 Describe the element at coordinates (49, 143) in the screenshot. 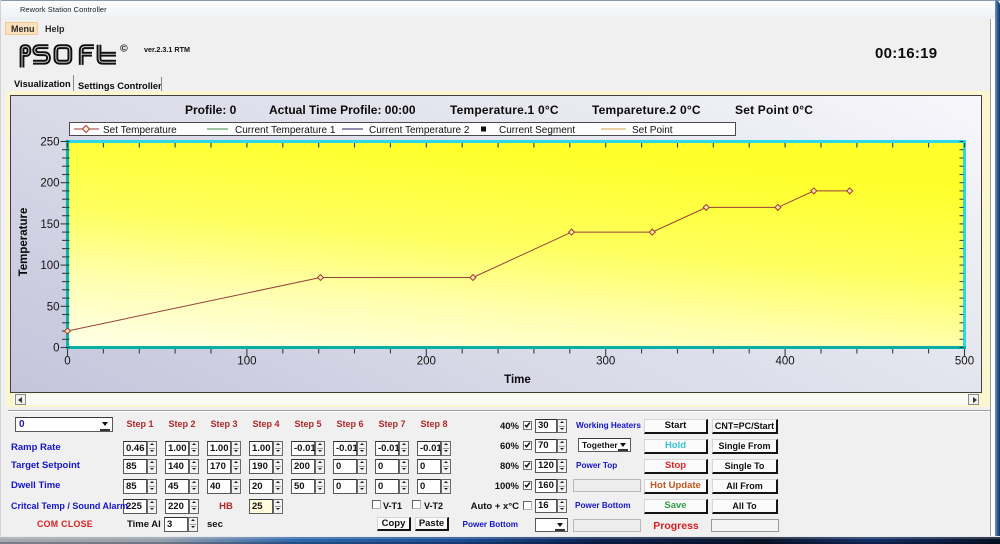

I see `svg-text: 250` at that location.